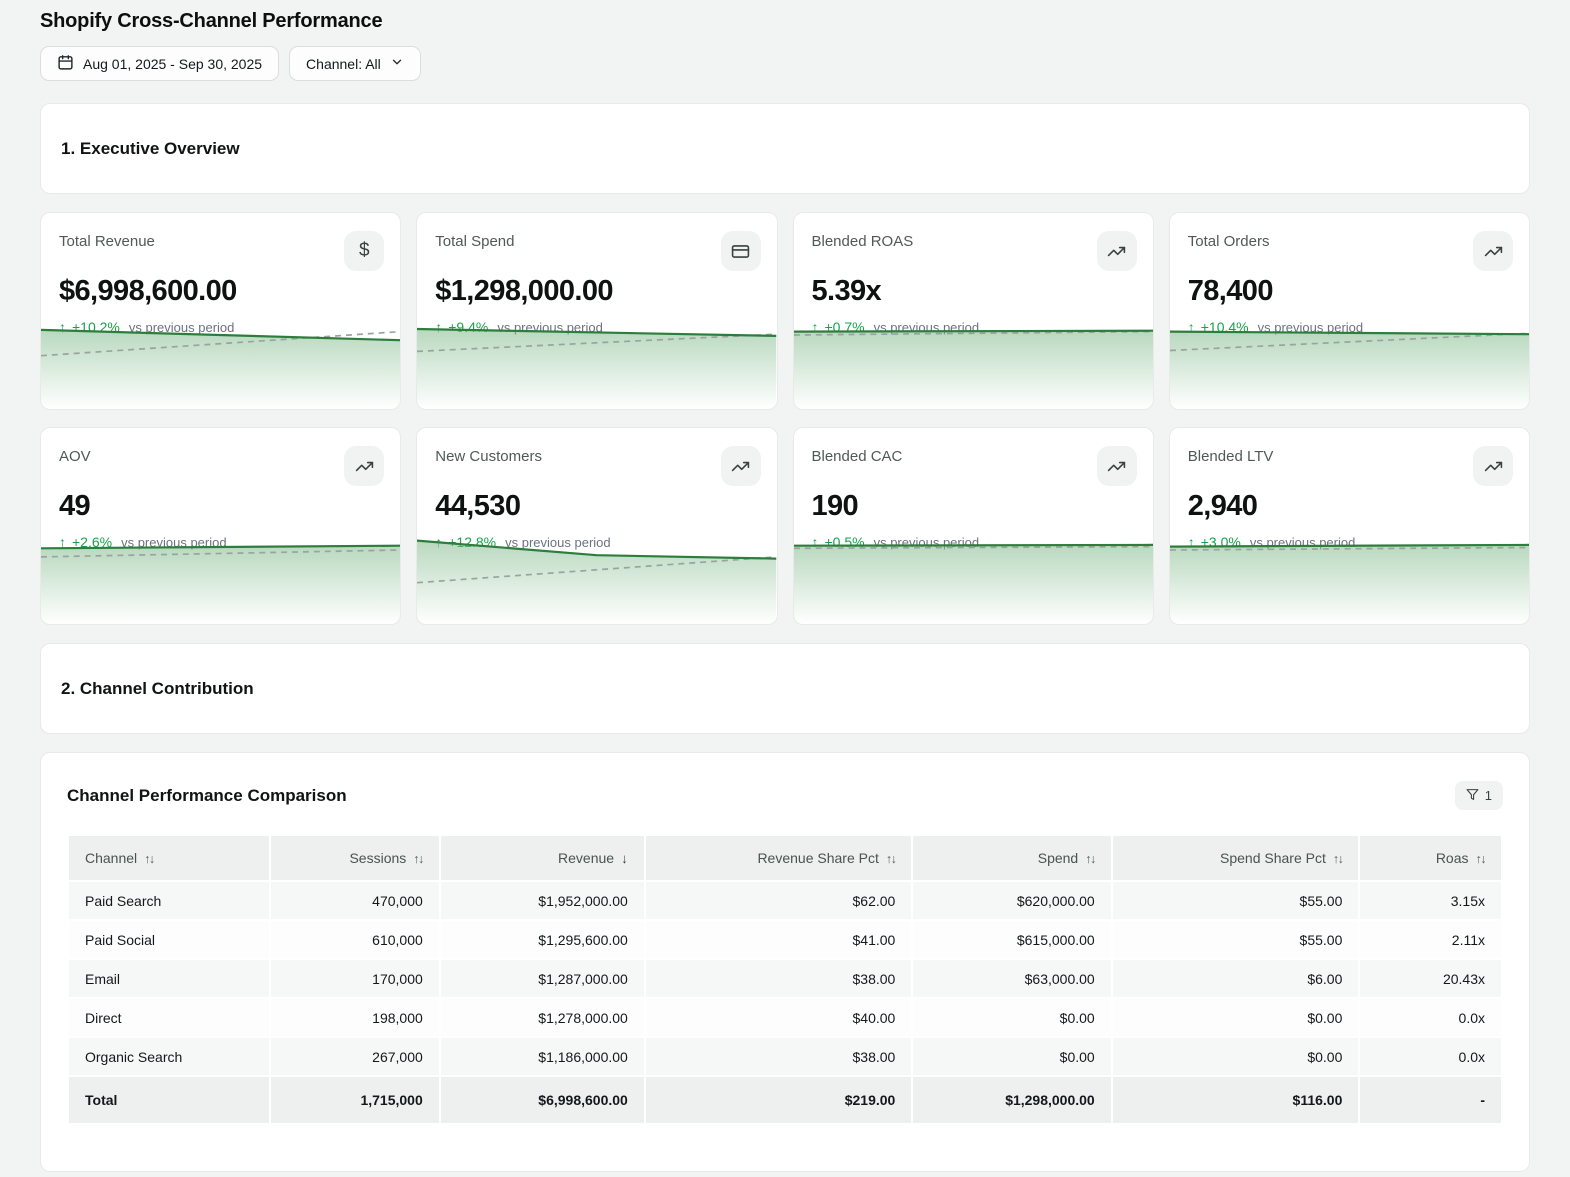 This screenshot has height=1177, width=1570. What do you see at coordinates (1430, 978) in the screenshot?
I see `cell-roas: 20.43x` at bounding box center [1430, 978].